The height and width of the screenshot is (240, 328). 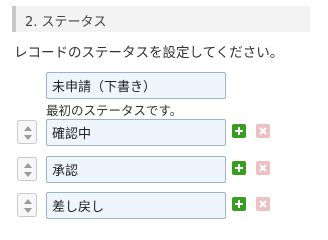 I want to click on description-text: レコードのステータスを設定してください。, so click(x=149, y=53).